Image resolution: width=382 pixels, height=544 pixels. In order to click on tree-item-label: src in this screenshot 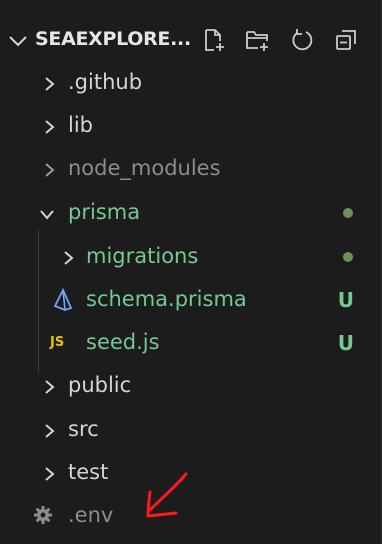, I will do `click(83, 429)`.